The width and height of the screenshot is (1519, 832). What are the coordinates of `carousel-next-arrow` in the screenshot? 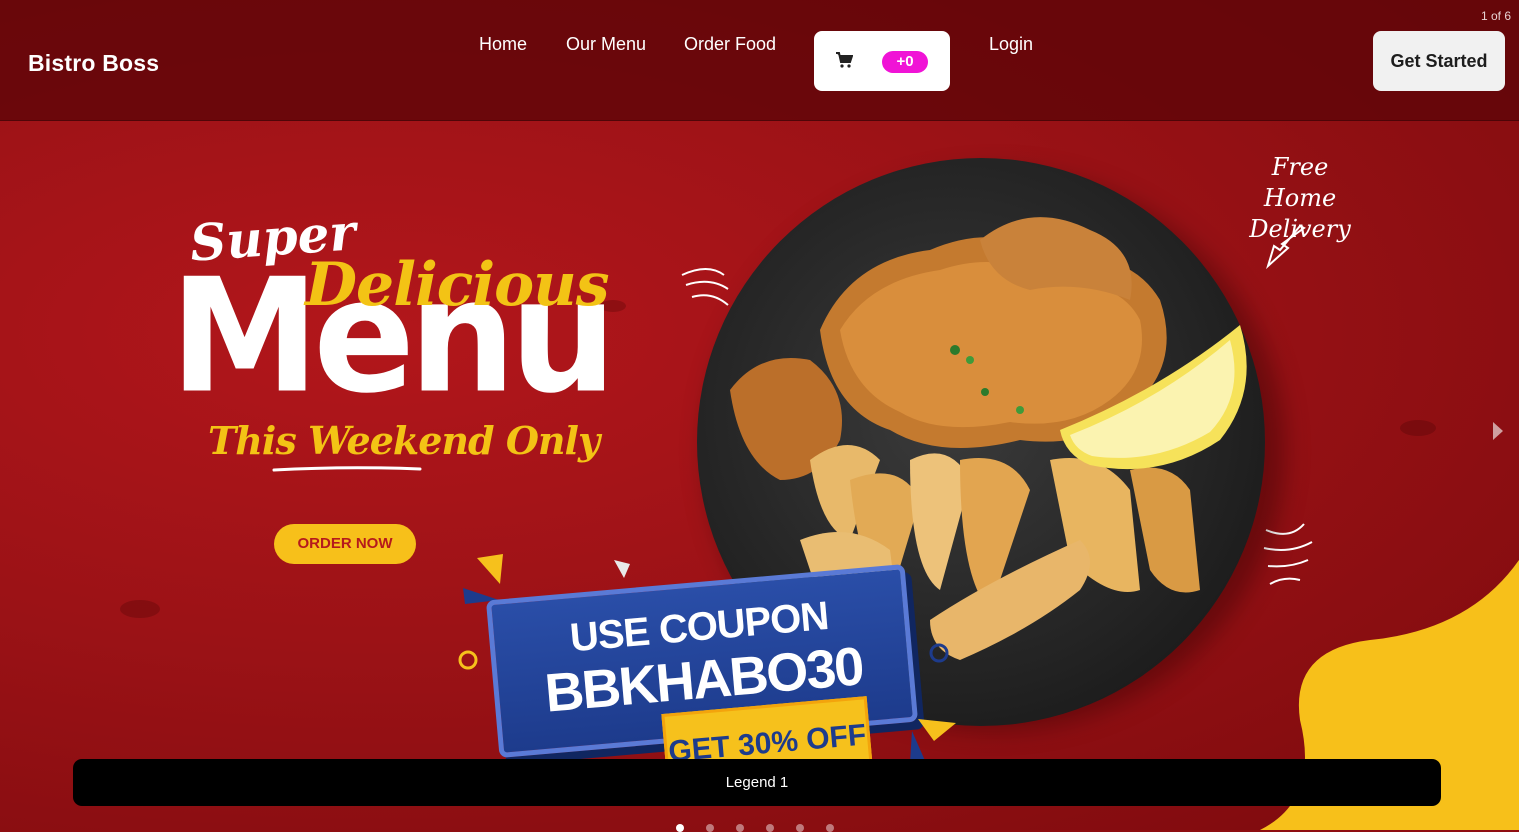 It's located at (1498, 431).